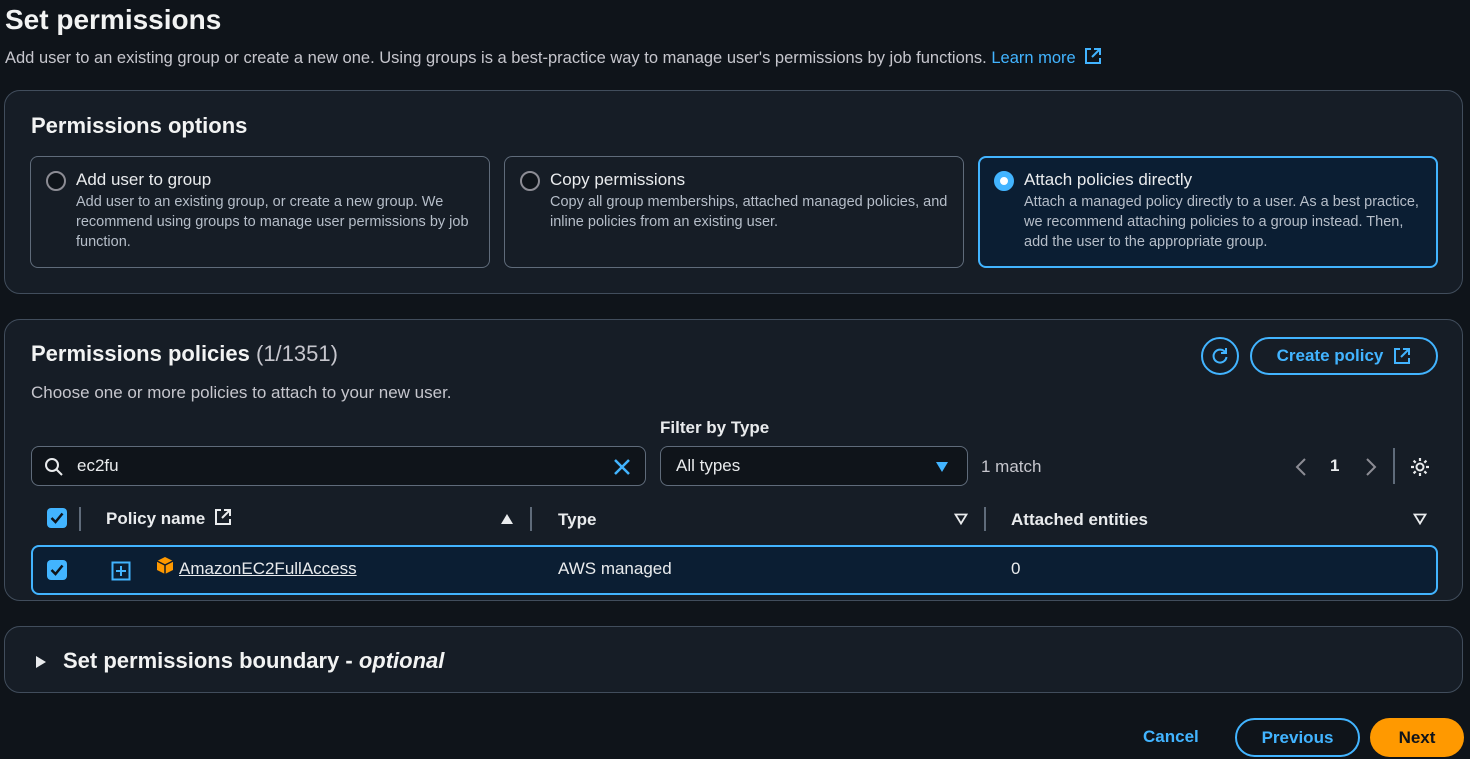  Describe the element at coordinates (338, 466) in the screenshot. I see `policy-search-input: ec2fu` at that location.